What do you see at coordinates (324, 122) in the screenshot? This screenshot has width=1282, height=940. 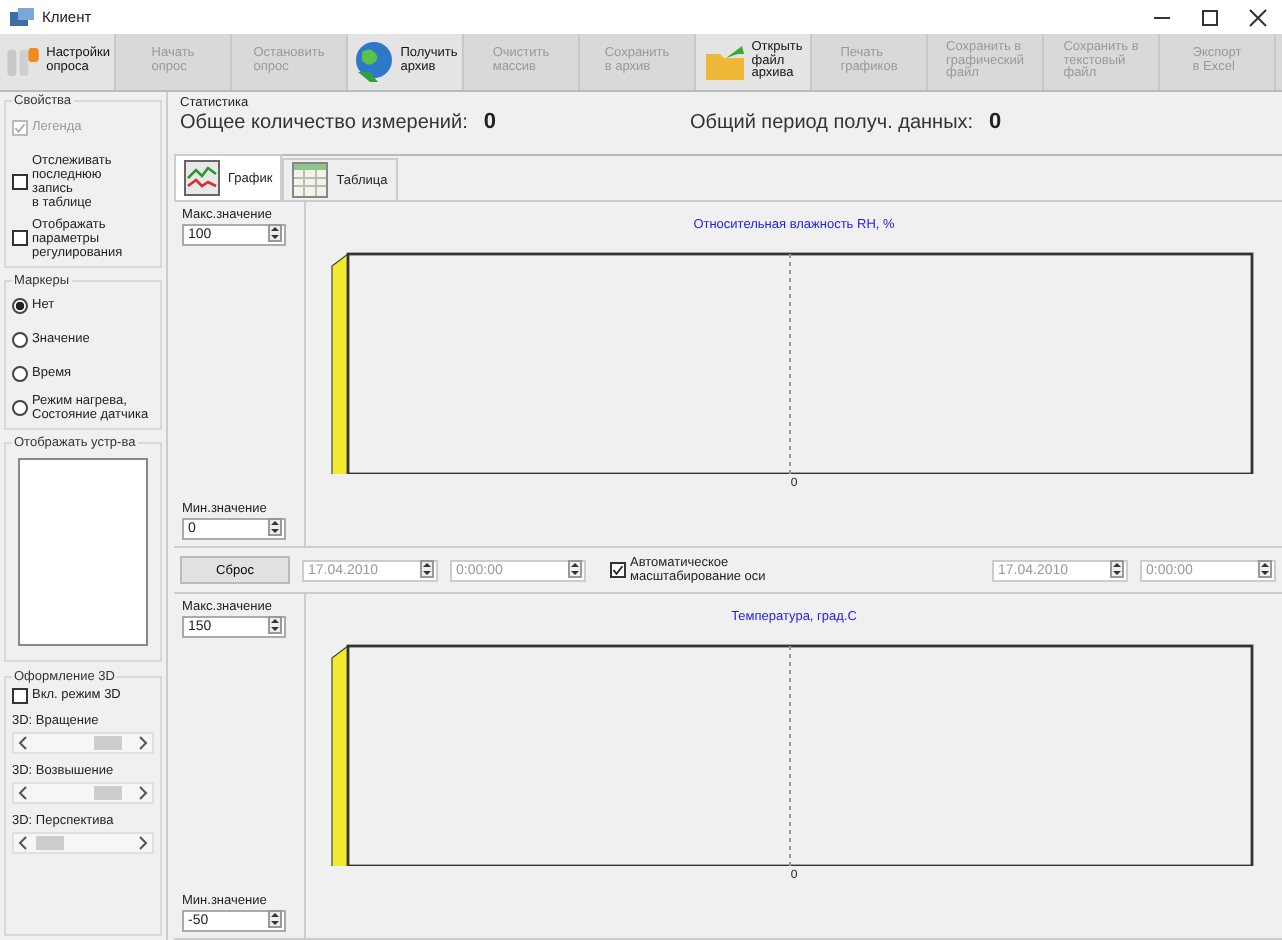 I see `stat-label: Общее количество измерений:` at bounding box center [324, 122].